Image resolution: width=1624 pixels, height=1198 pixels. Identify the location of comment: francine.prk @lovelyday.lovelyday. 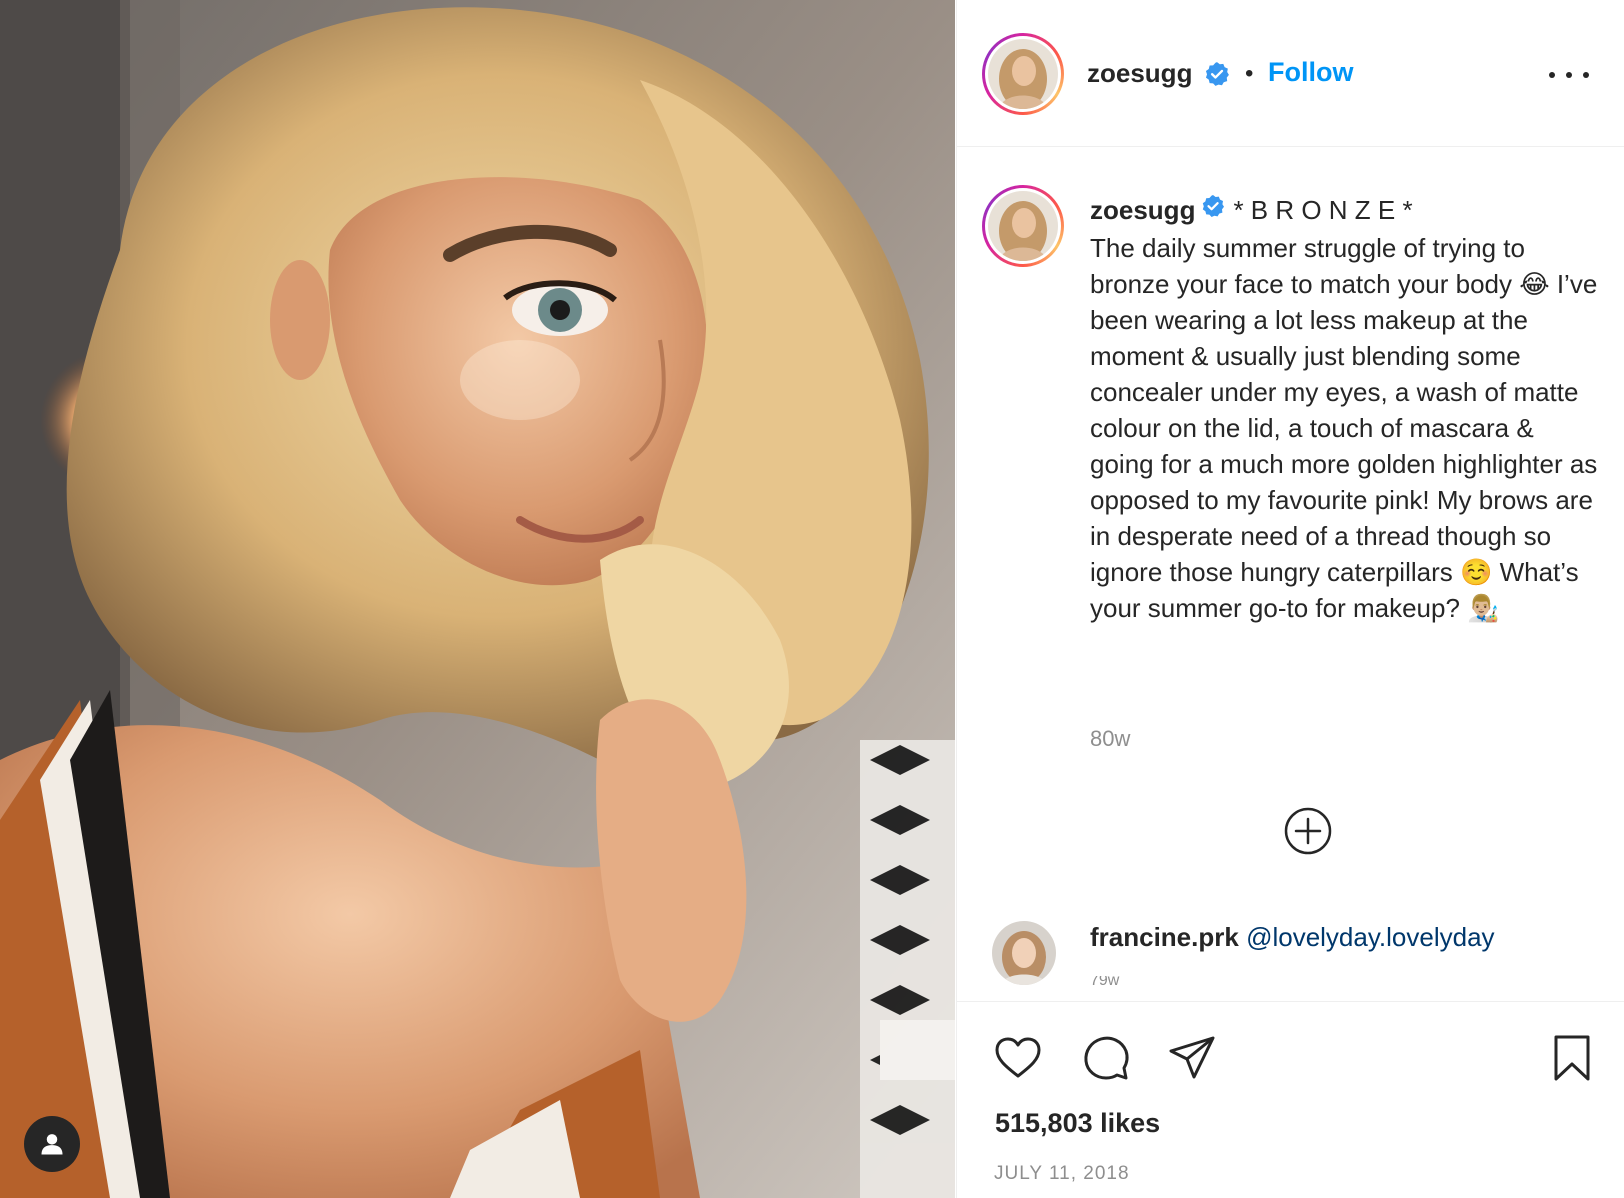
(1292, 937).